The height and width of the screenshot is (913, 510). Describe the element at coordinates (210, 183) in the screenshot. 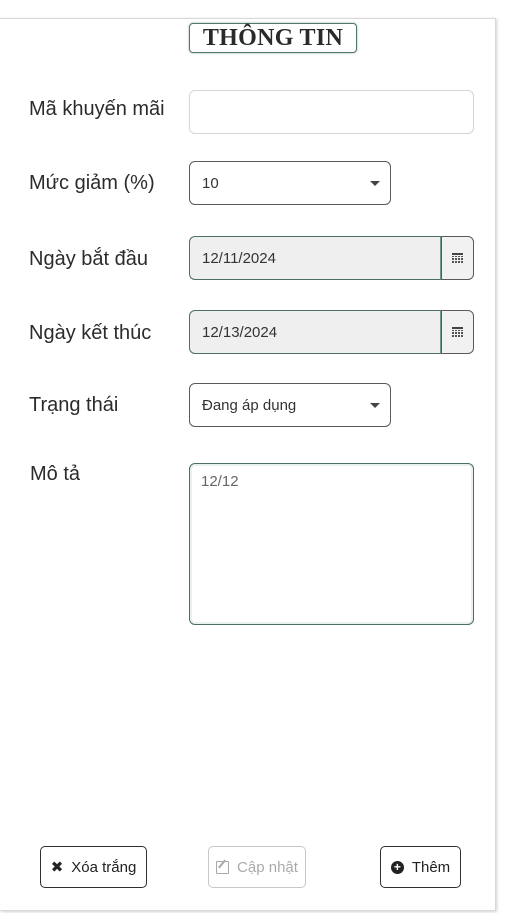

I see `discount-value: 10` at that location.